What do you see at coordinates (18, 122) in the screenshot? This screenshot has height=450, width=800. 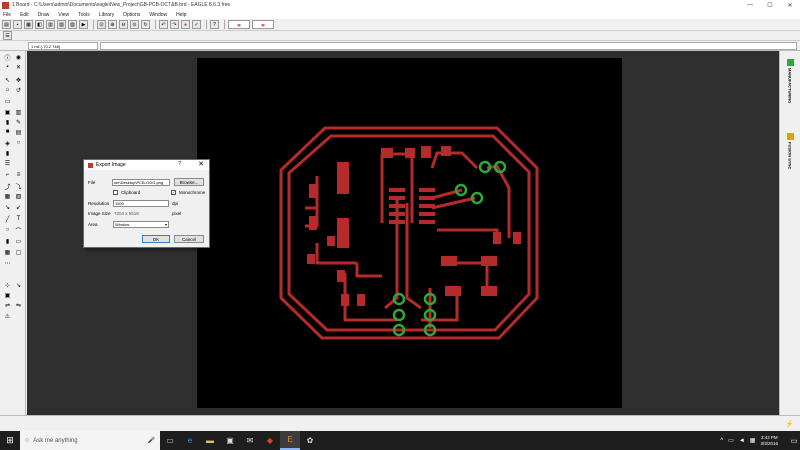 I see `wrench-icon: ✎` at bounding box center [18, 122].